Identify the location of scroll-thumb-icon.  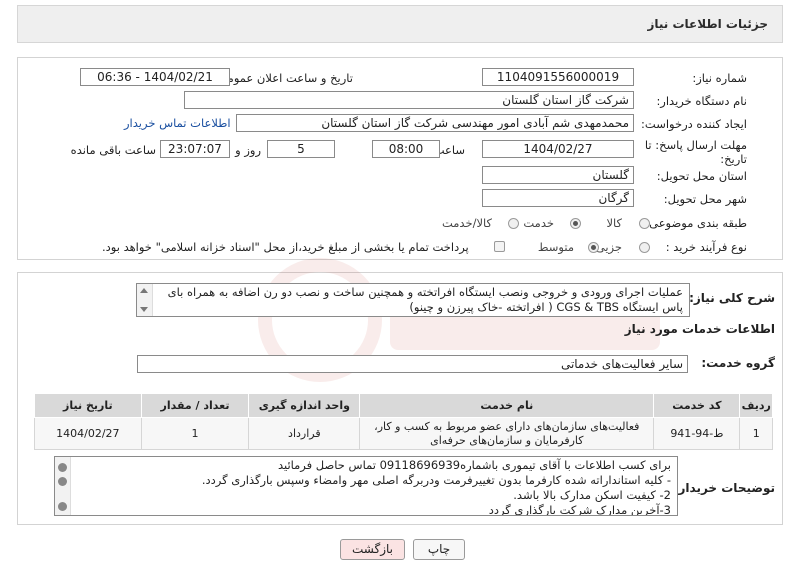
(62, 481).